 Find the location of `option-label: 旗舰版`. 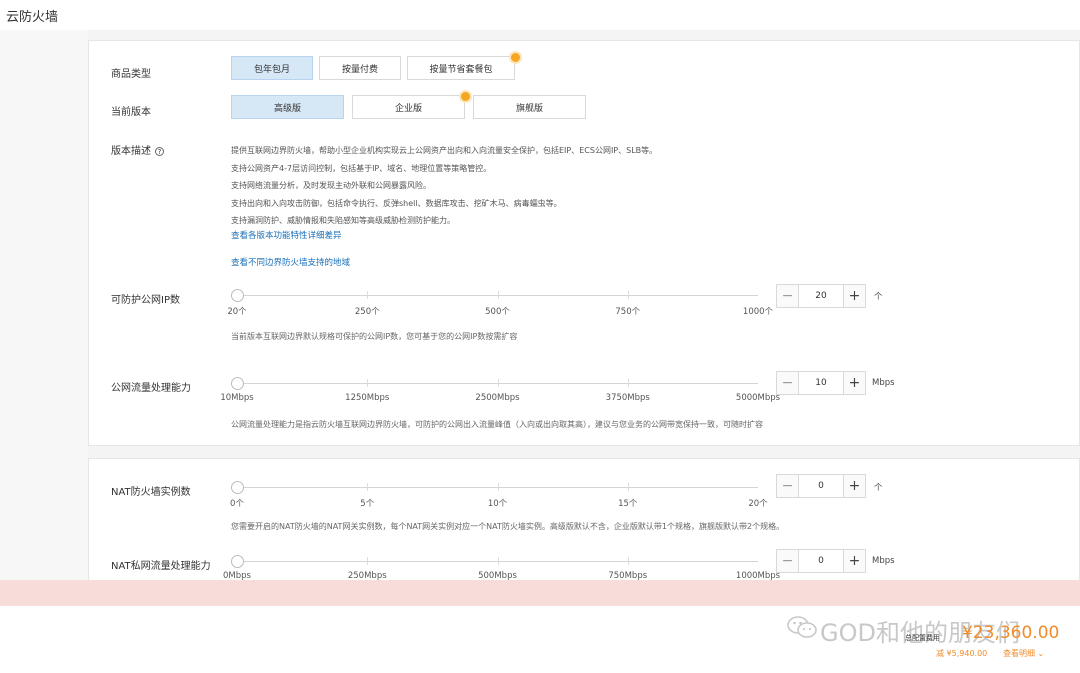

option-label: 旗舰版 is located at coordinates (529, 108).